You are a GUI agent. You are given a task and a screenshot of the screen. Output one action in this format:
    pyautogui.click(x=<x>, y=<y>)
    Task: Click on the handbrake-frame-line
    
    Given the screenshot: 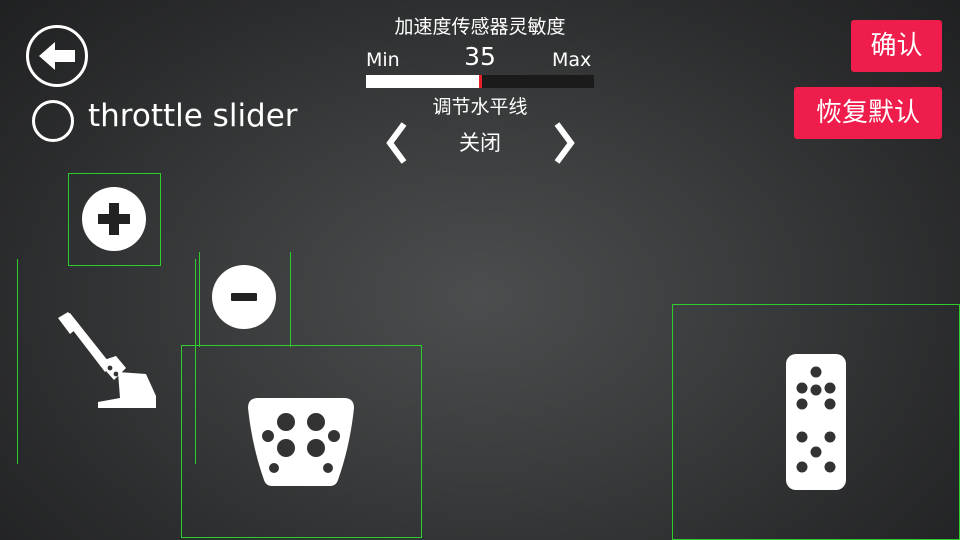 What is the action you would take?
    pyautogui.click(x=17, y=361)
    